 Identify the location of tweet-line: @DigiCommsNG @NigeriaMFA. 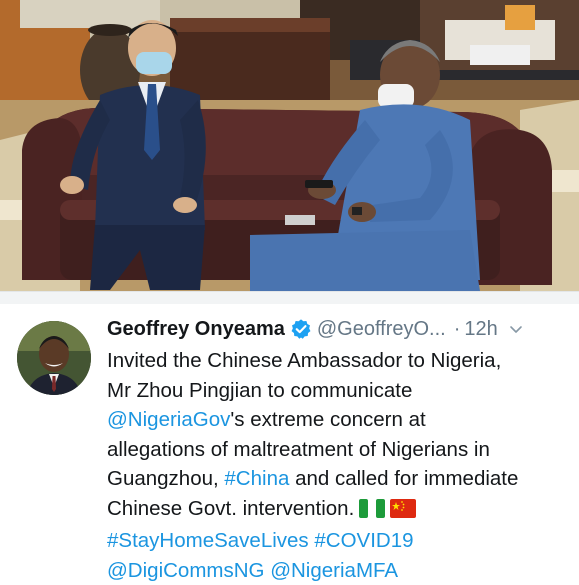
(338, 570).